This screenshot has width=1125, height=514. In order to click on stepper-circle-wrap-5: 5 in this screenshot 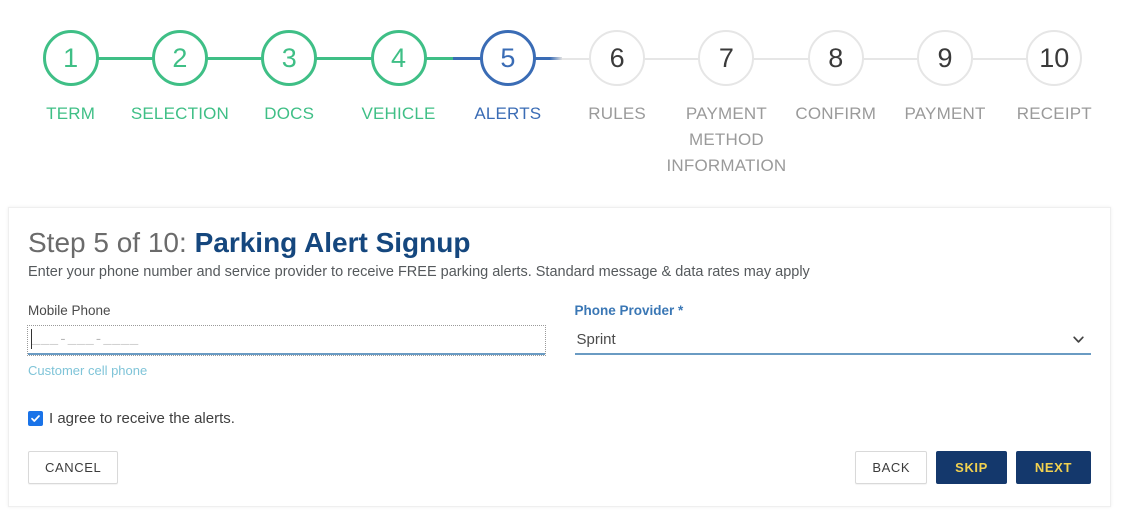, I will do `click(508, 58)`.